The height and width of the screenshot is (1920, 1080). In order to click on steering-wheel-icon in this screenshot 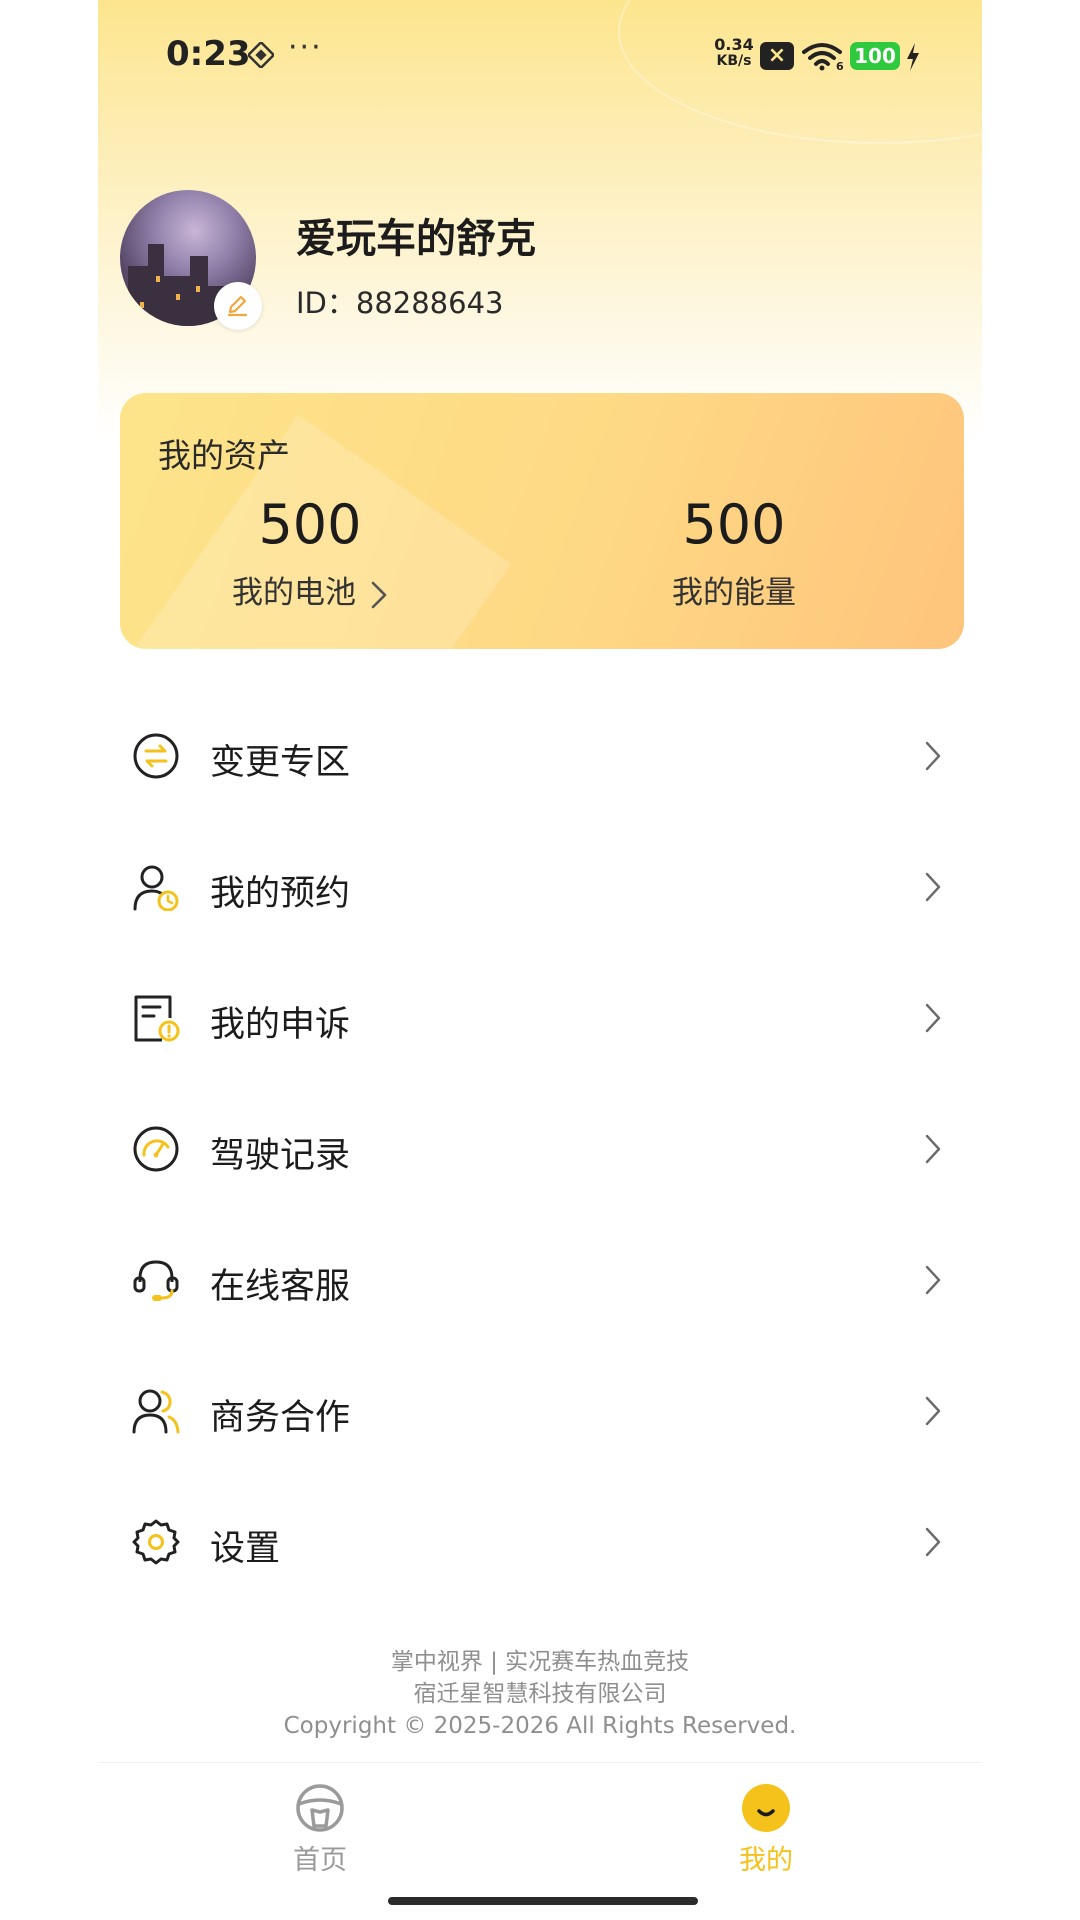, I will do `click(320, 1808)`.